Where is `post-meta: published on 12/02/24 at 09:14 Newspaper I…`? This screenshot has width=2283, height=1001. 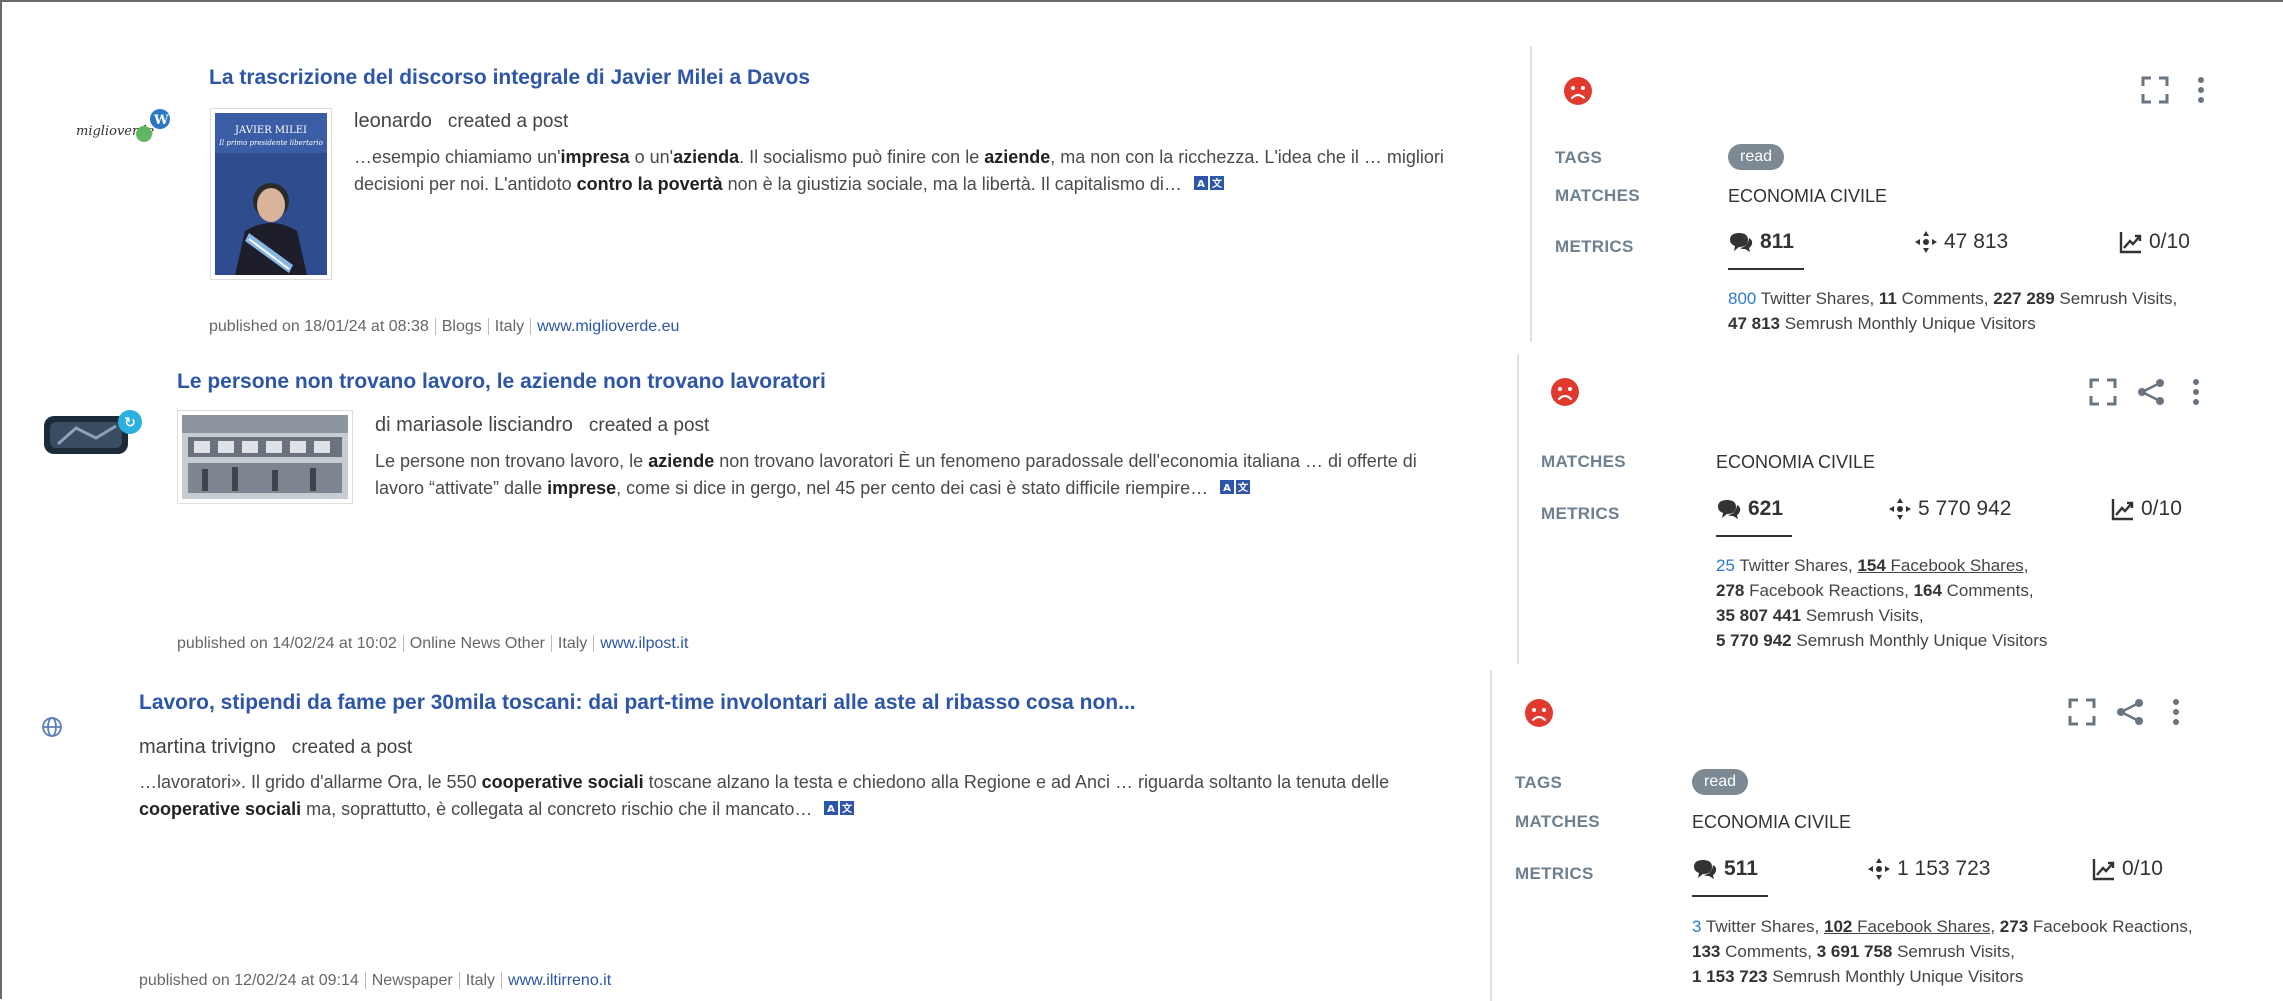 post-meta: published on 12/02/24 at 09:14 Newspaper I… is located at coordinates (378, 981).